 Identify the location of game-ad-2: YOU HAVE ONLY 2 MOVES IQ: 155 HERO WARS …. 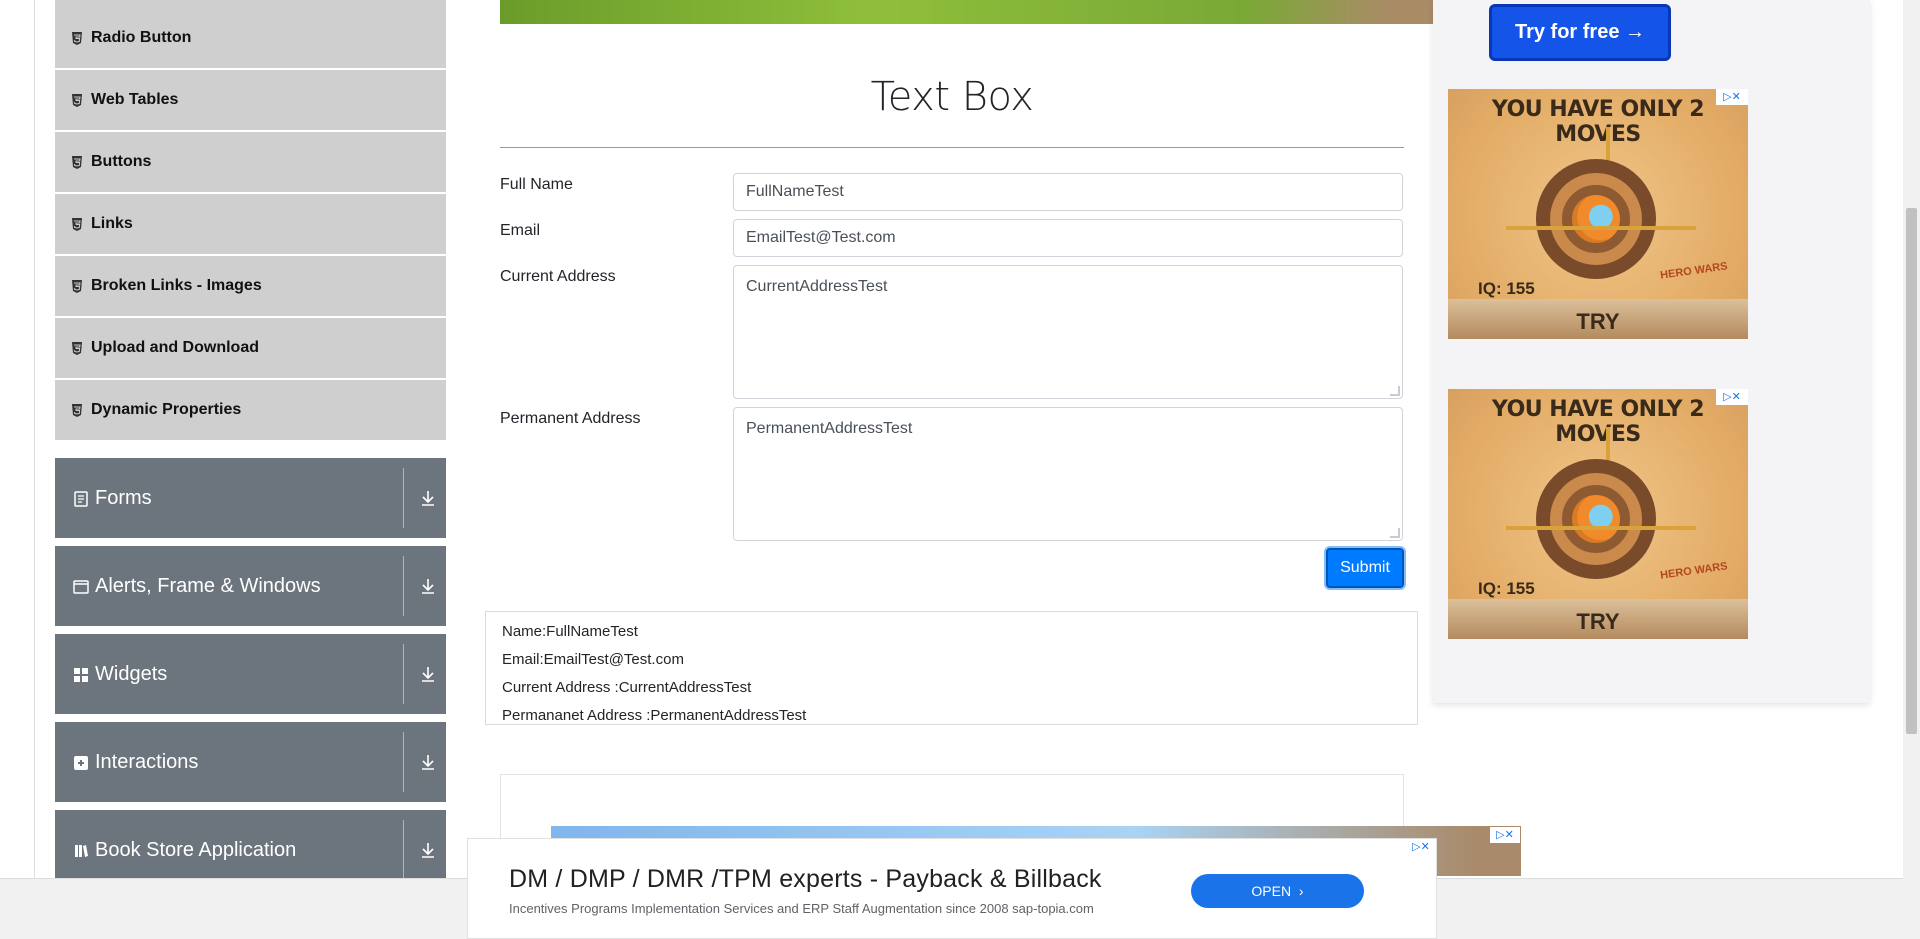
(1598, 514).